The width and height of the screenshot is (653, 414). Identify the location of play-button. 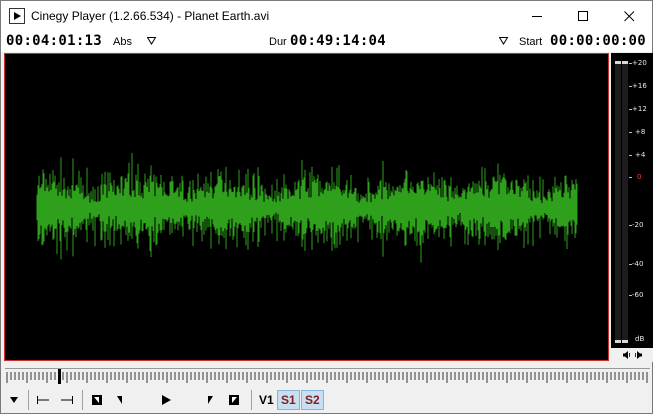
(166, 400).